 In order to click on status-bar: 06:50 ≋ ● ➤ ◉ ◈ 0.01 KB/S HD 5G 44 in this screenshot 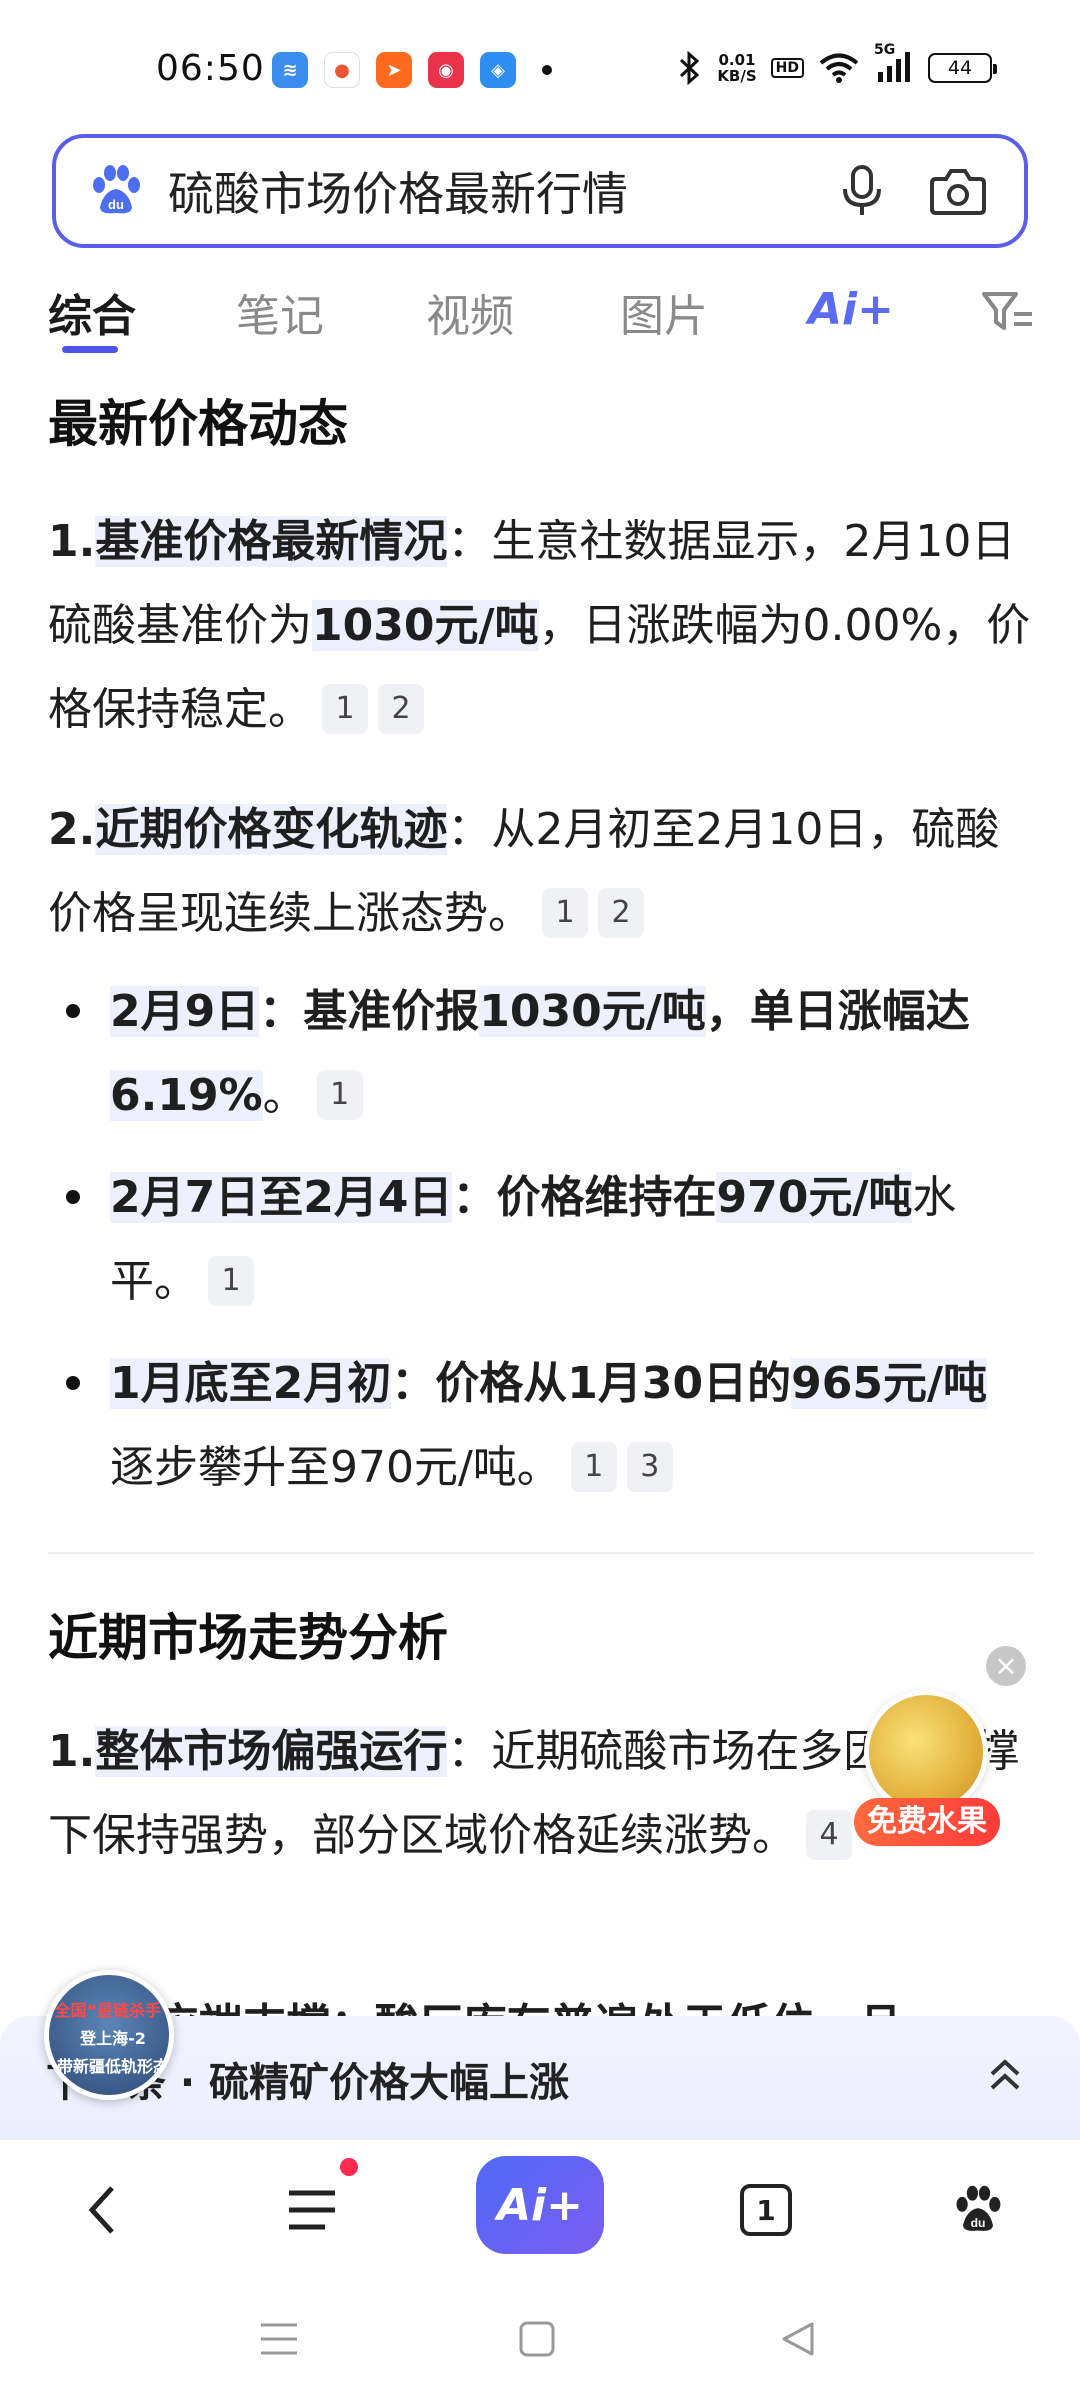, I will do `click(540, 65)`.